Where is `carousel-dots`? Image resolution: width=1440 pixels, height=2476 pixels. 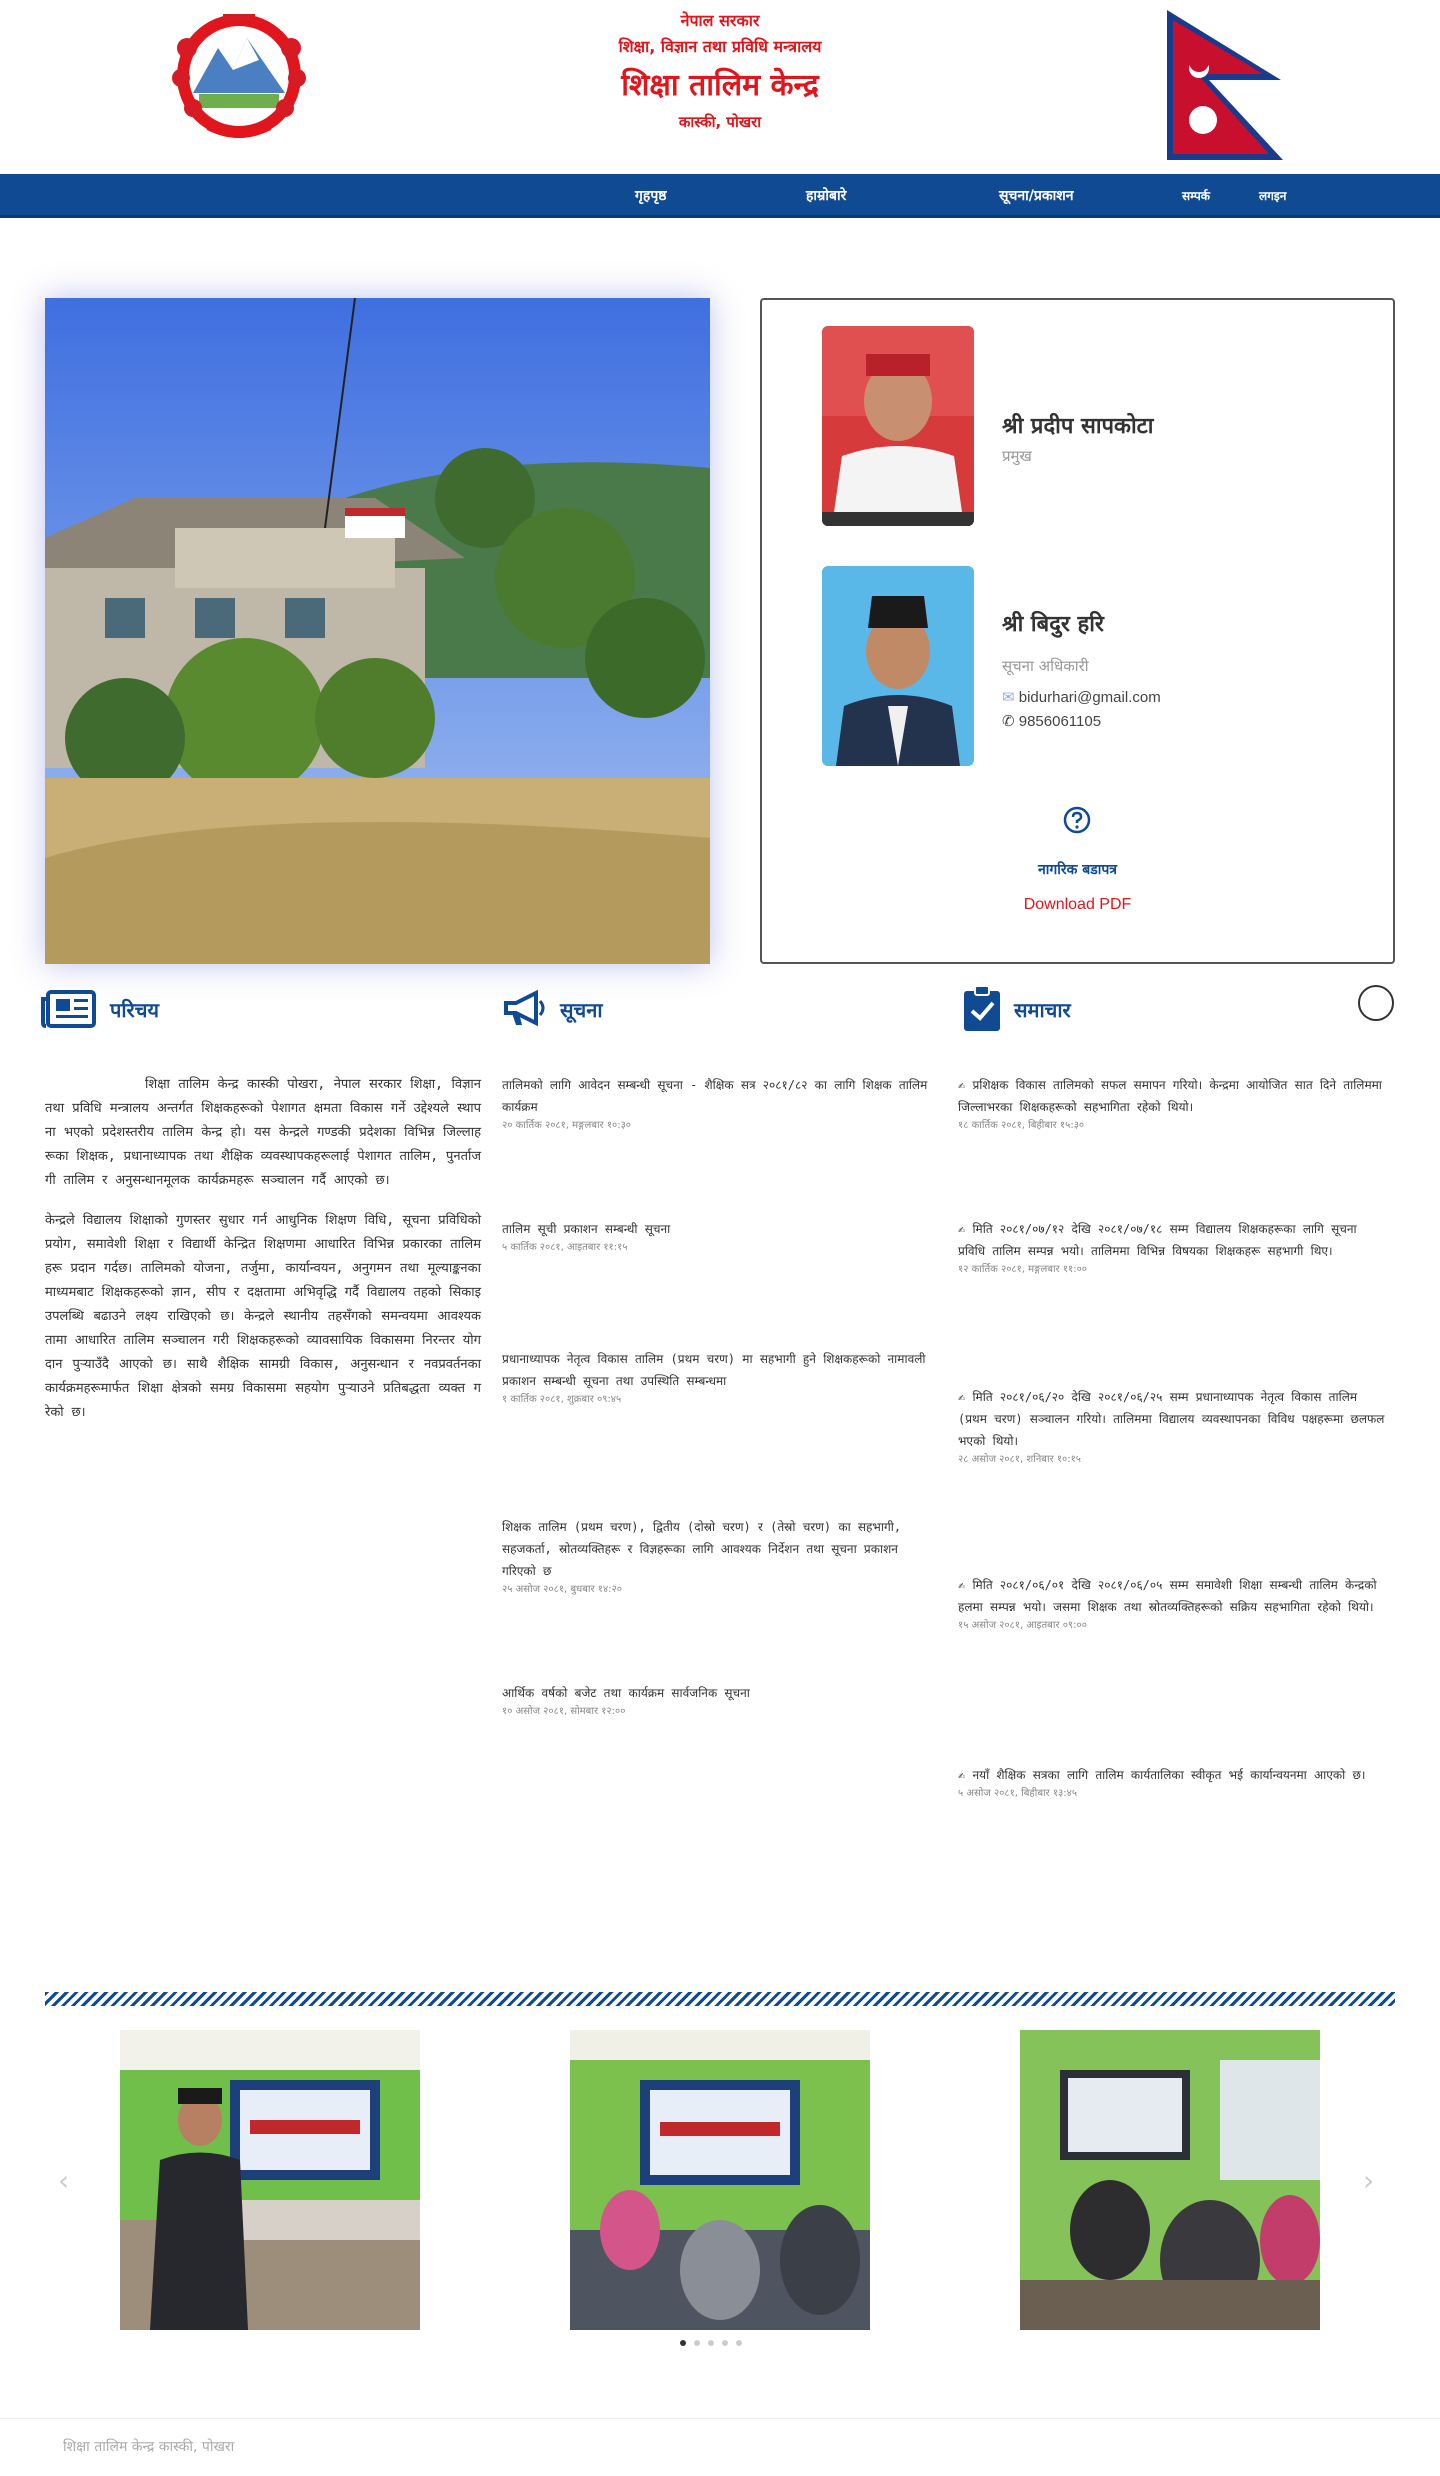 carousel-dots is located at coordinates (711, 2343).